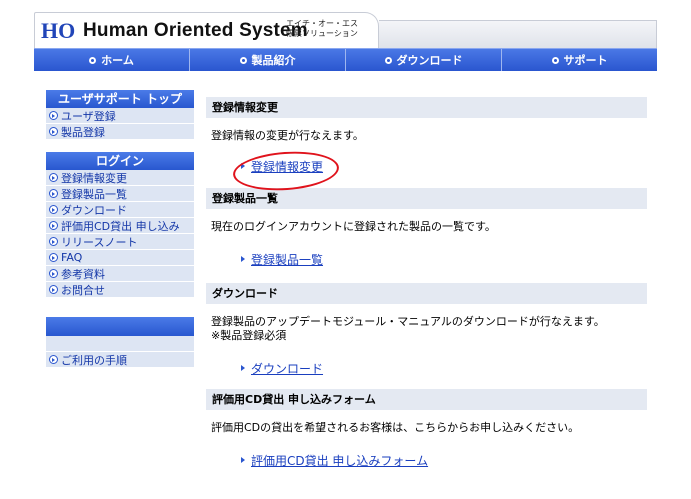 The width and height of the screenshot is (691, 499). Describe the element at coordinates (120, 326) in the screenshot. I see `sidebar-heading-blank` at that location.